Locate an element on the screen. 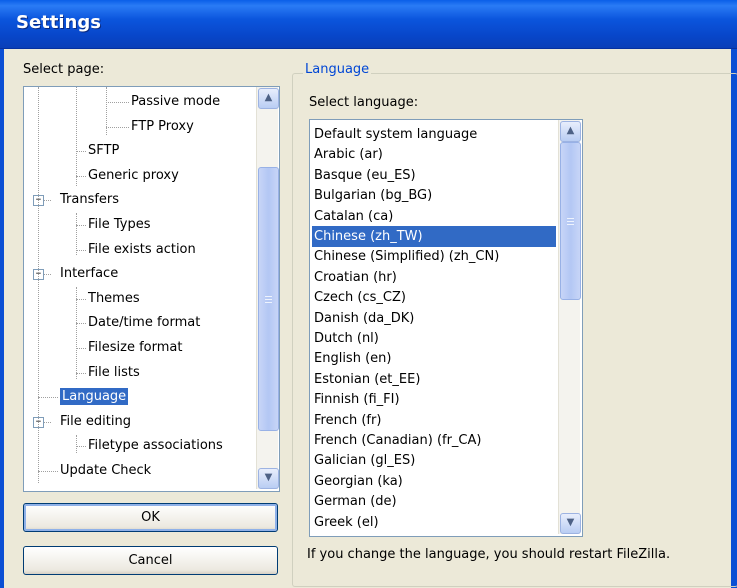 The image size is (737, 588). tree-item: File lists is located at coordinates (114, 373).